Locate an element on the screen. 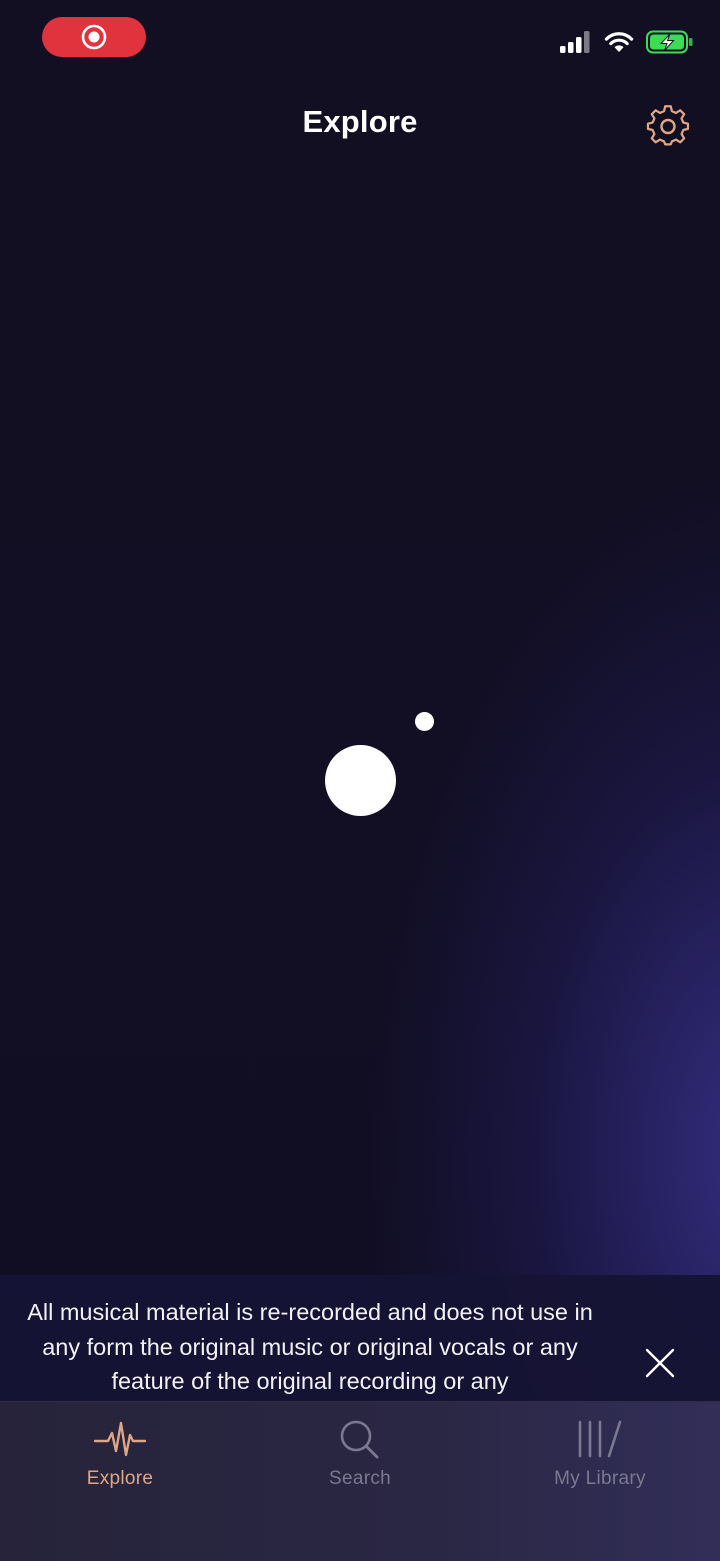  record-icon is located at coordinates (94, 37).